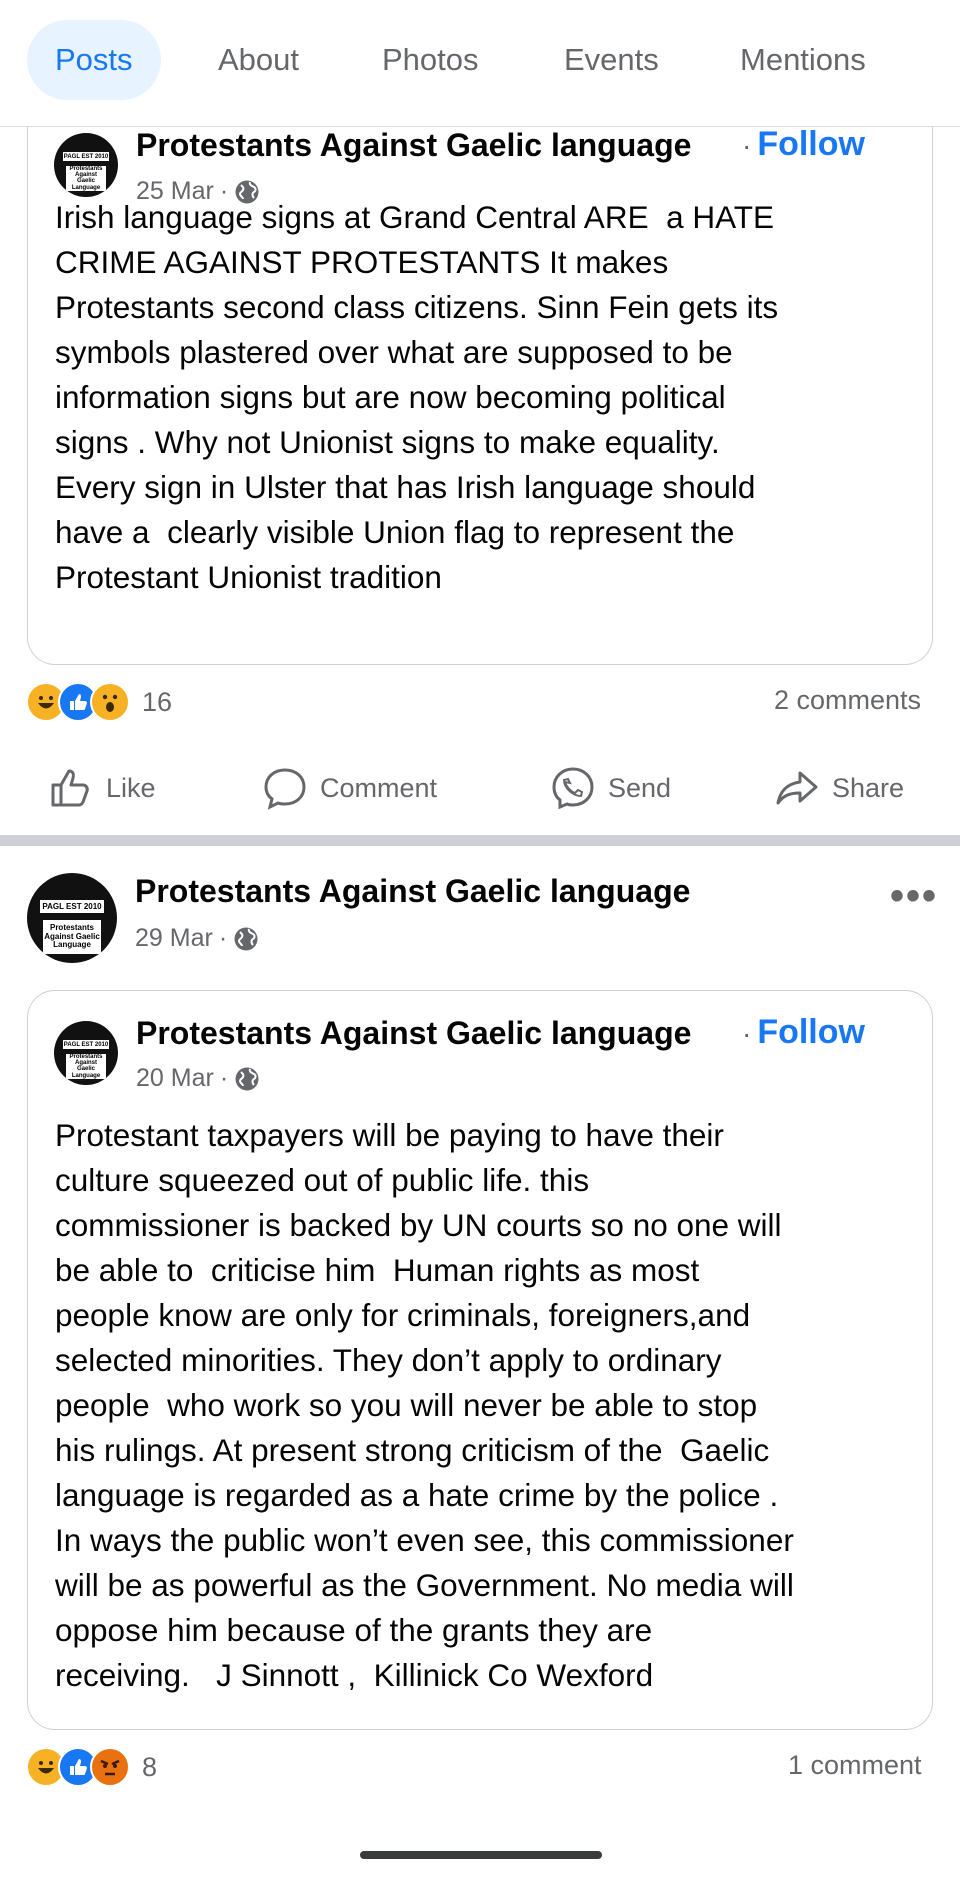  What do you see at coordinates (481, 1855) in the screenshot?
I see `home-indicator` at bounding box center [481, 1855].